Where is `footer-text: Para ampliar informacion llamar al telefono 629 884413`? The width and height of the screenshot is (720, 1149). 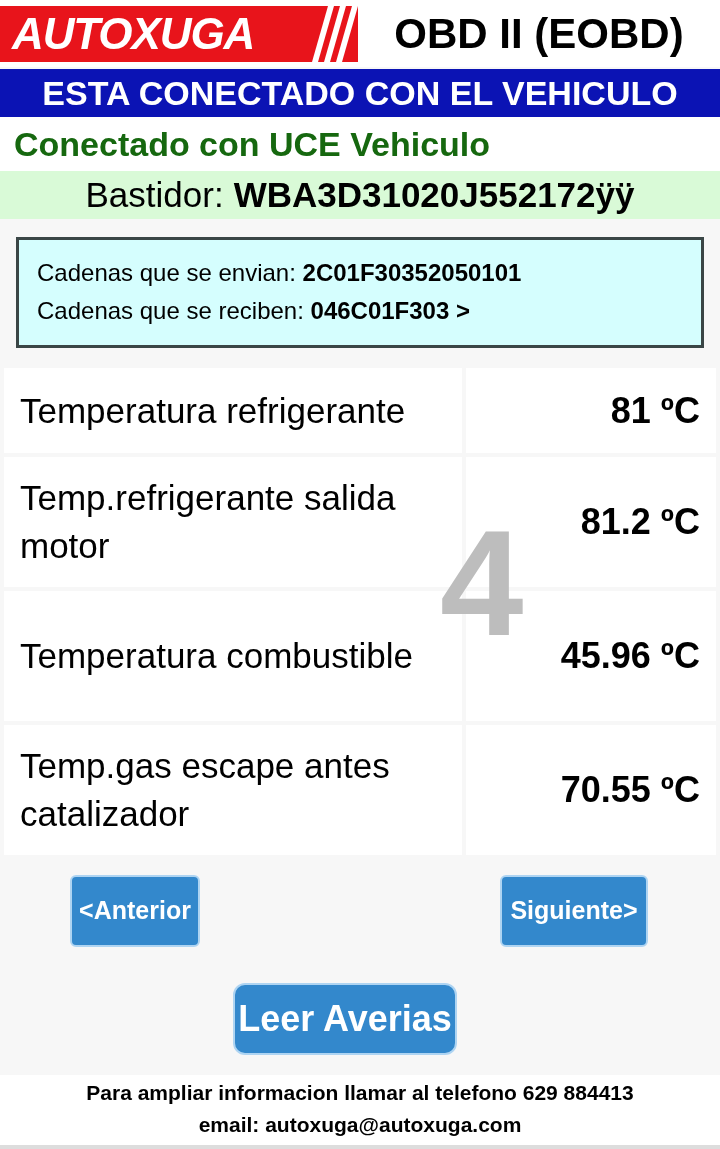 footer-text: Para ampliar informacion llamar al telefono 629 884413 is located at coordinates (360, 1093).